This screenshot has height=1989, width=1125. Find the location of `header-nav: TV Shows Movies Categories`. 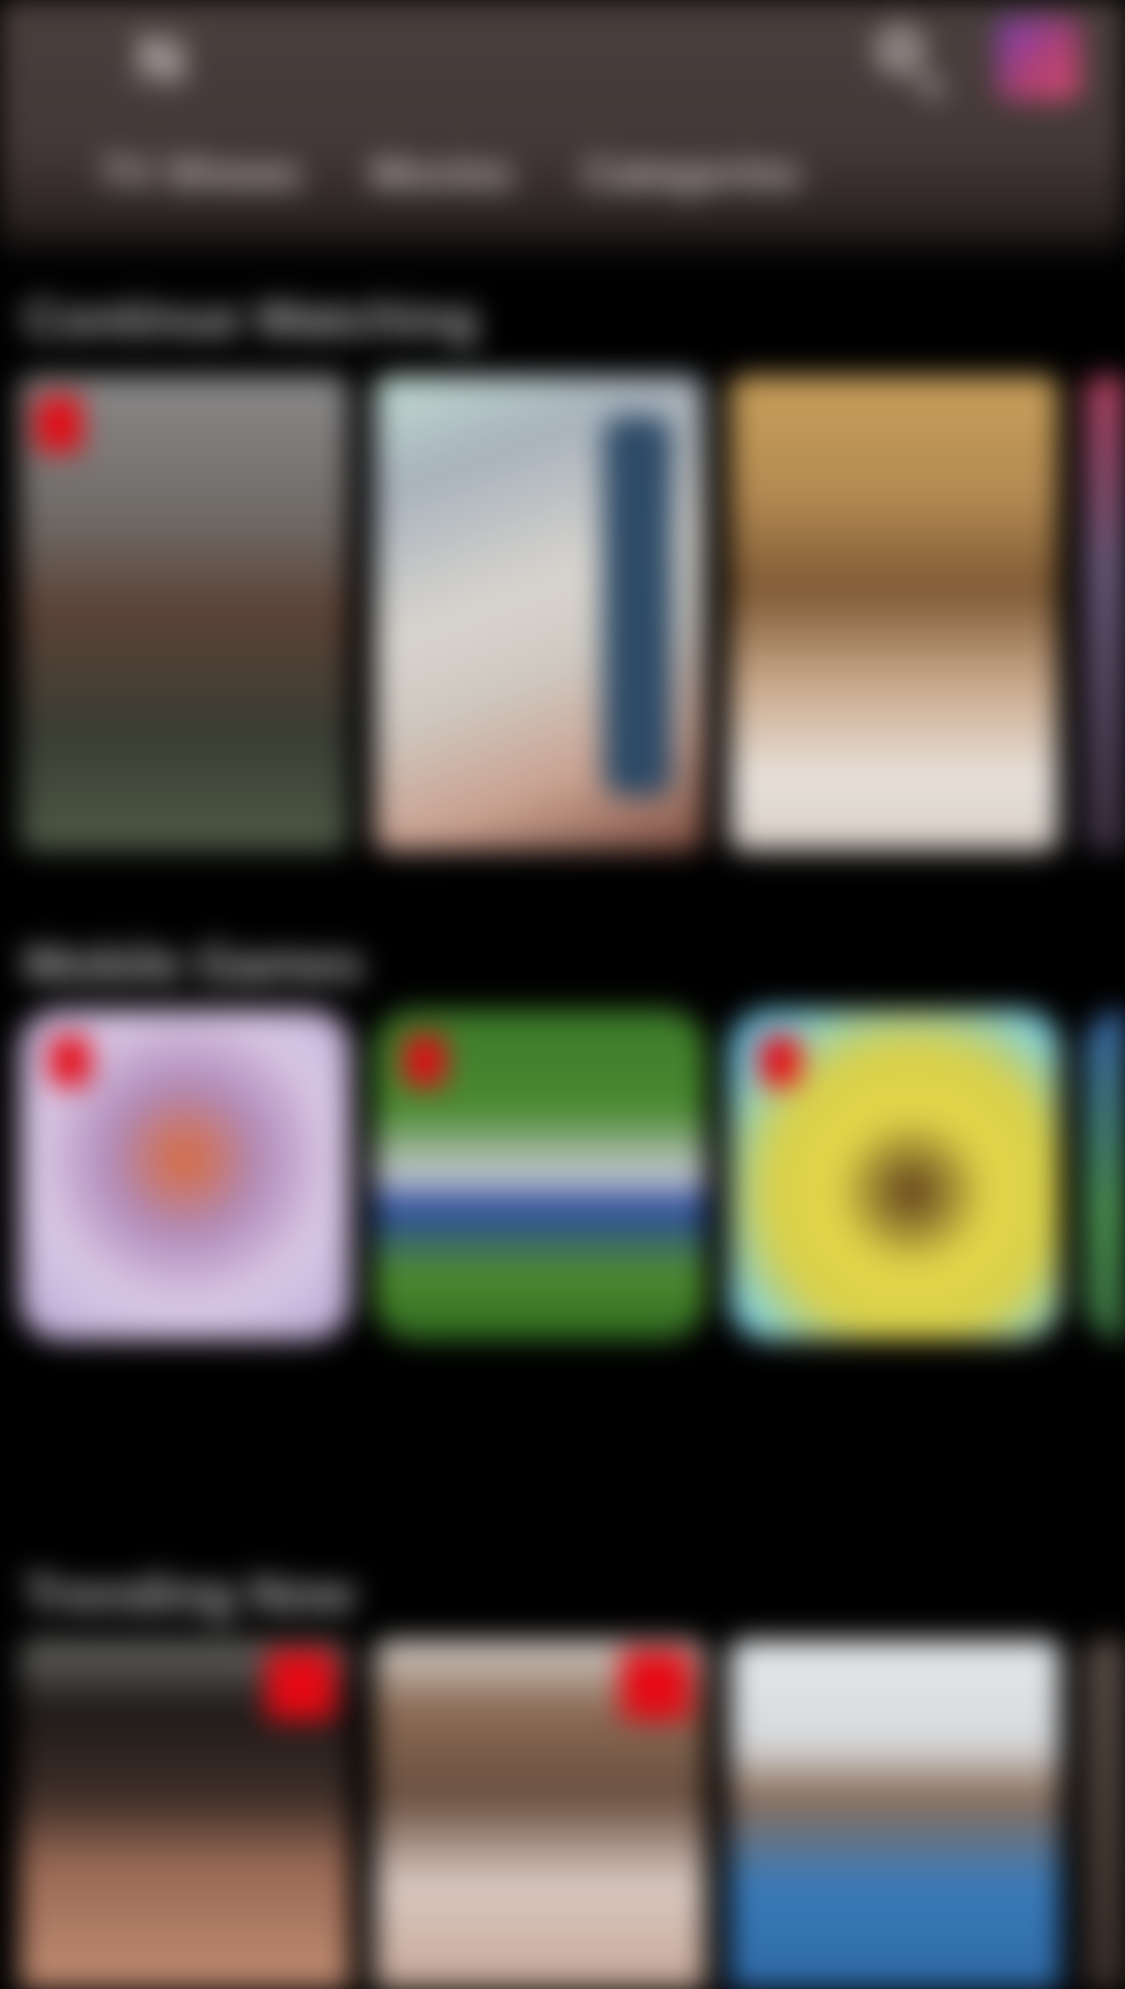

header-nav: TV Shows Movies Categories is located at coordinates (450, 174).